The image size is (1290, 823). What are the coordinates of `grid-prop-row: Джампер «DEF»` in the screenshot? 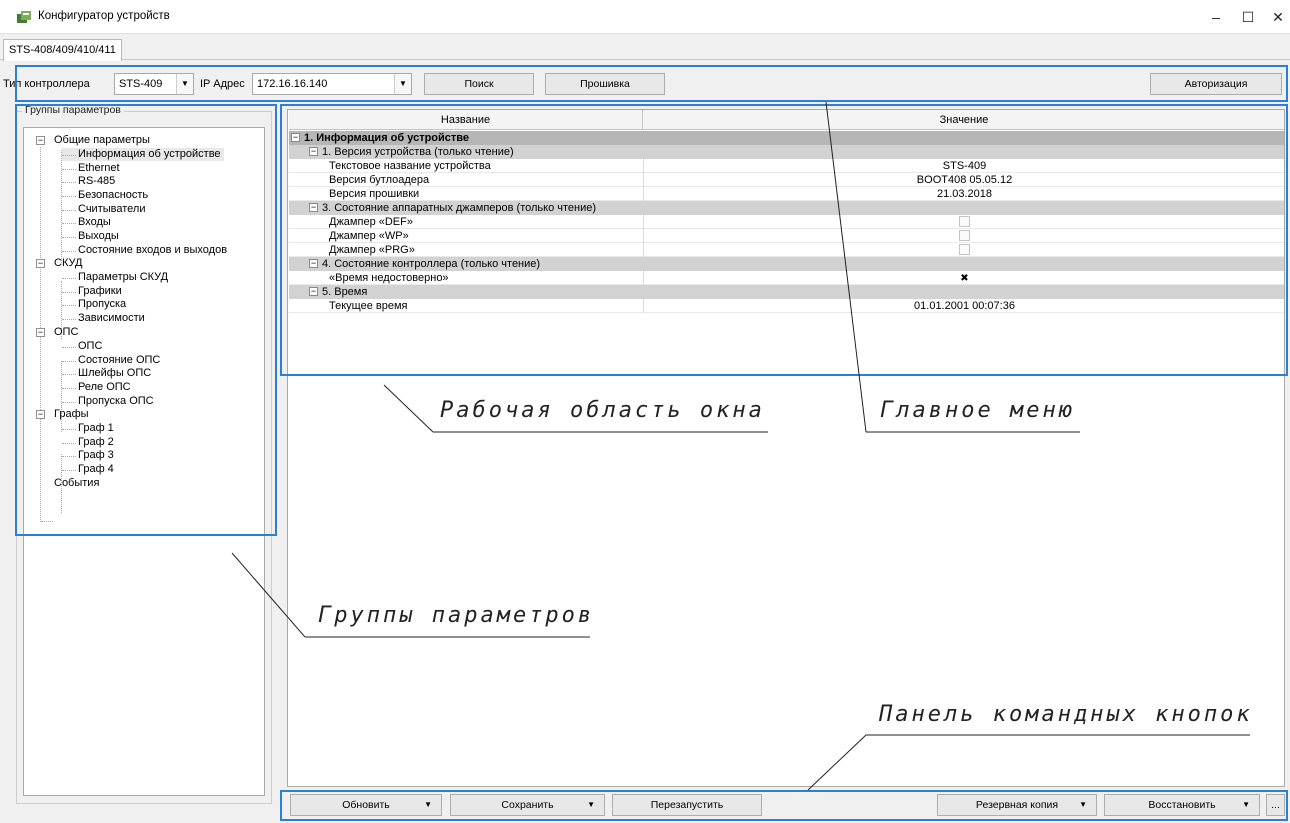 It's located at (786, 222).